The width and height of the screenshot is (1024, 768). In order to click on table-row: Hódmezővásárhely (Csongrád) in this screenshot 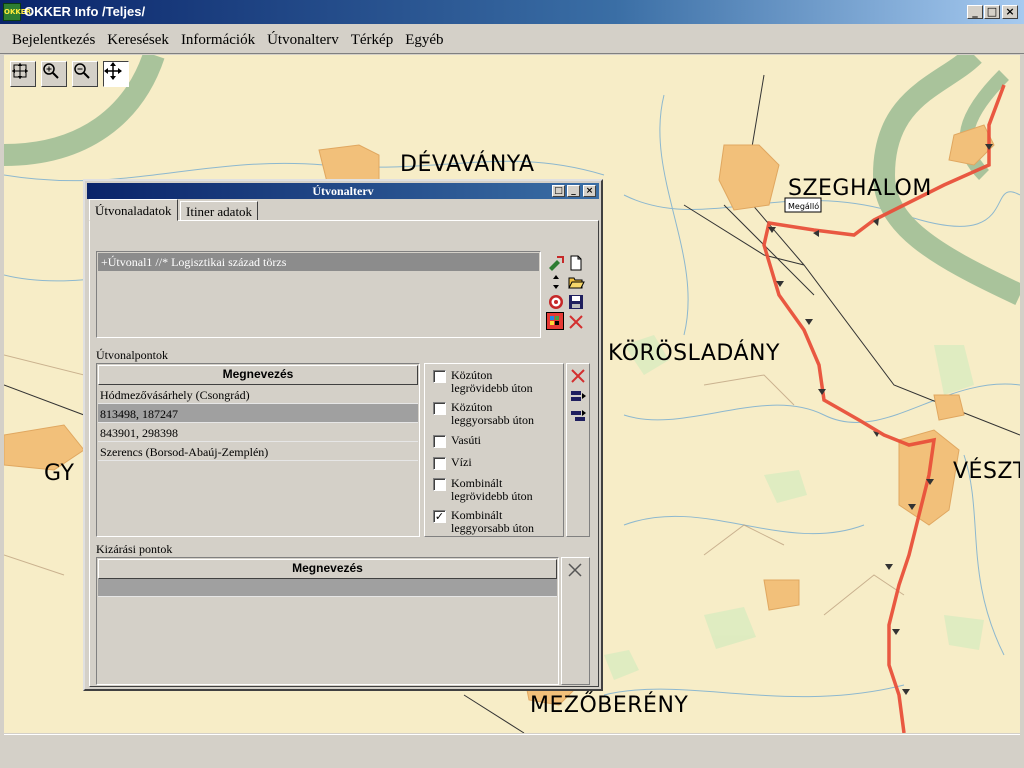, I will do `click(258, 394)`.